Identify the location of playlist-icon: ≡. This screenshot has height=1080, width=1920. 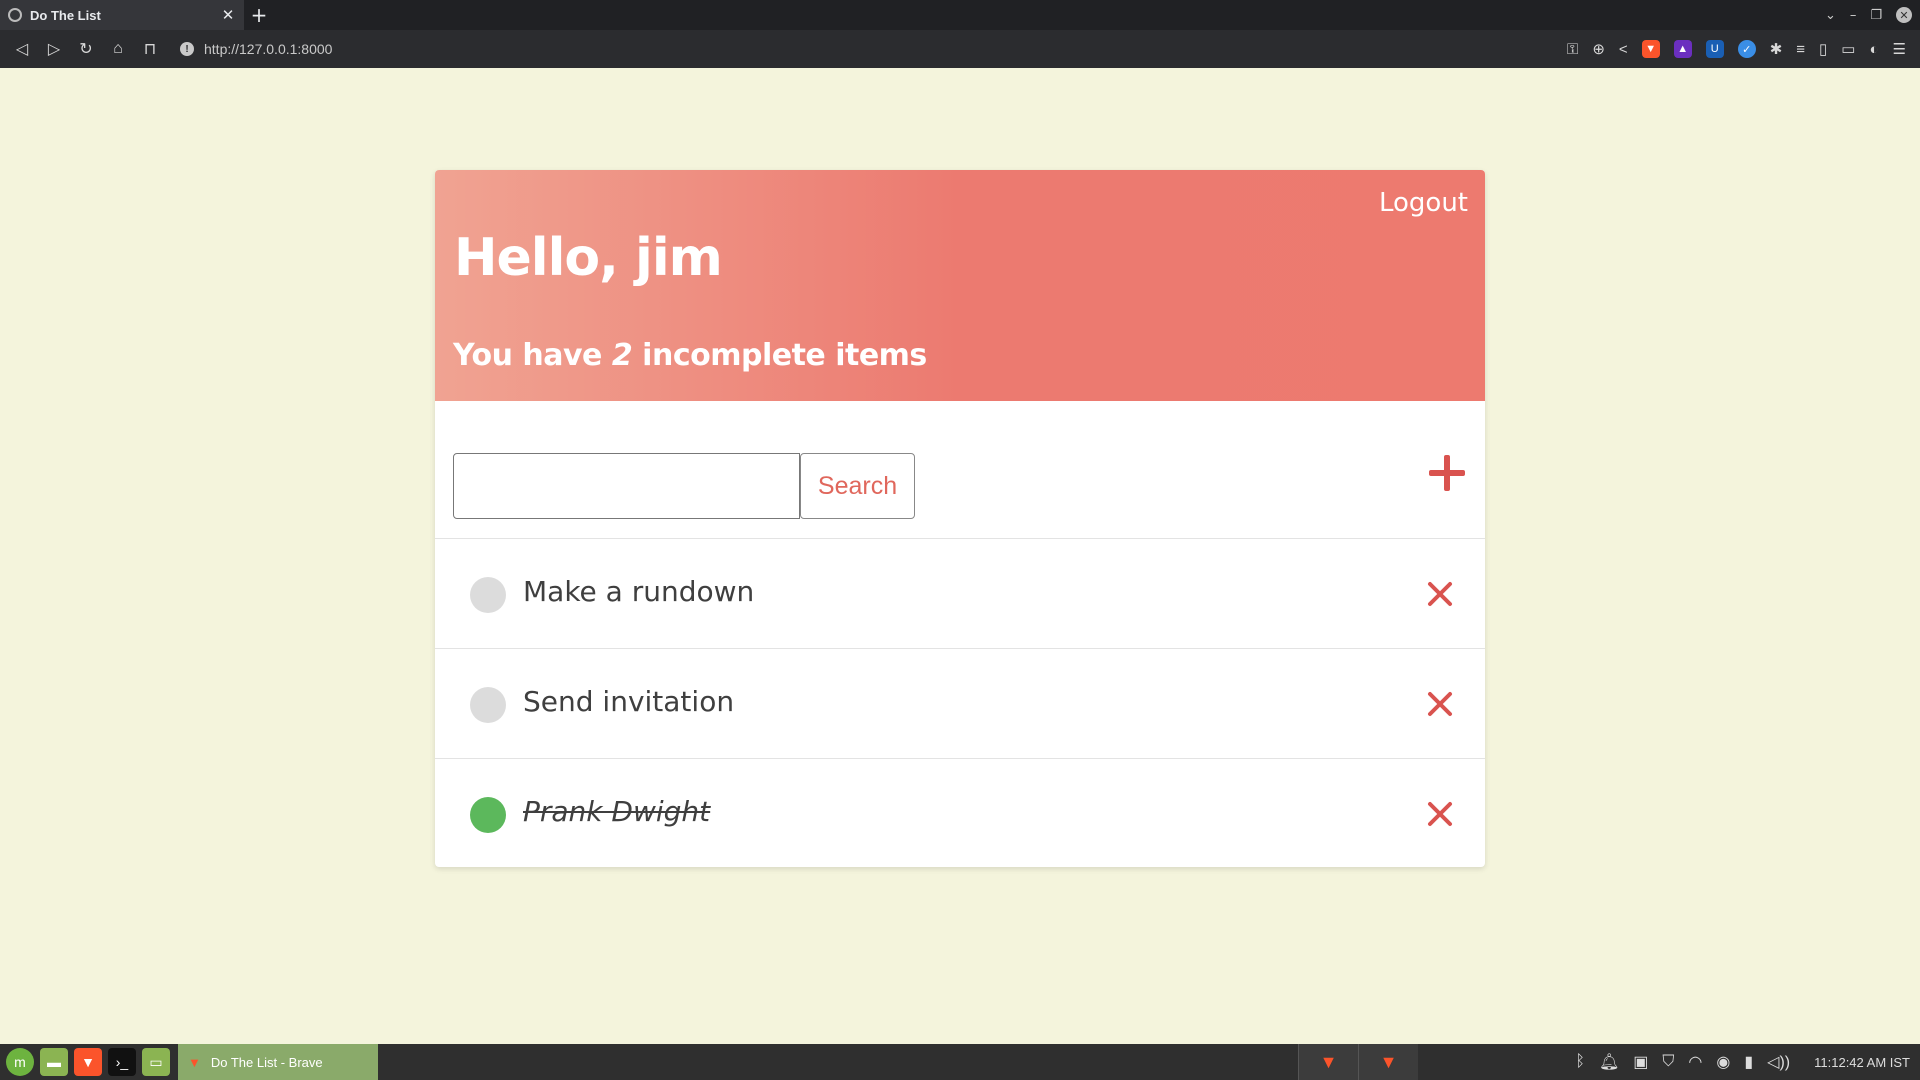
(1800, 49).